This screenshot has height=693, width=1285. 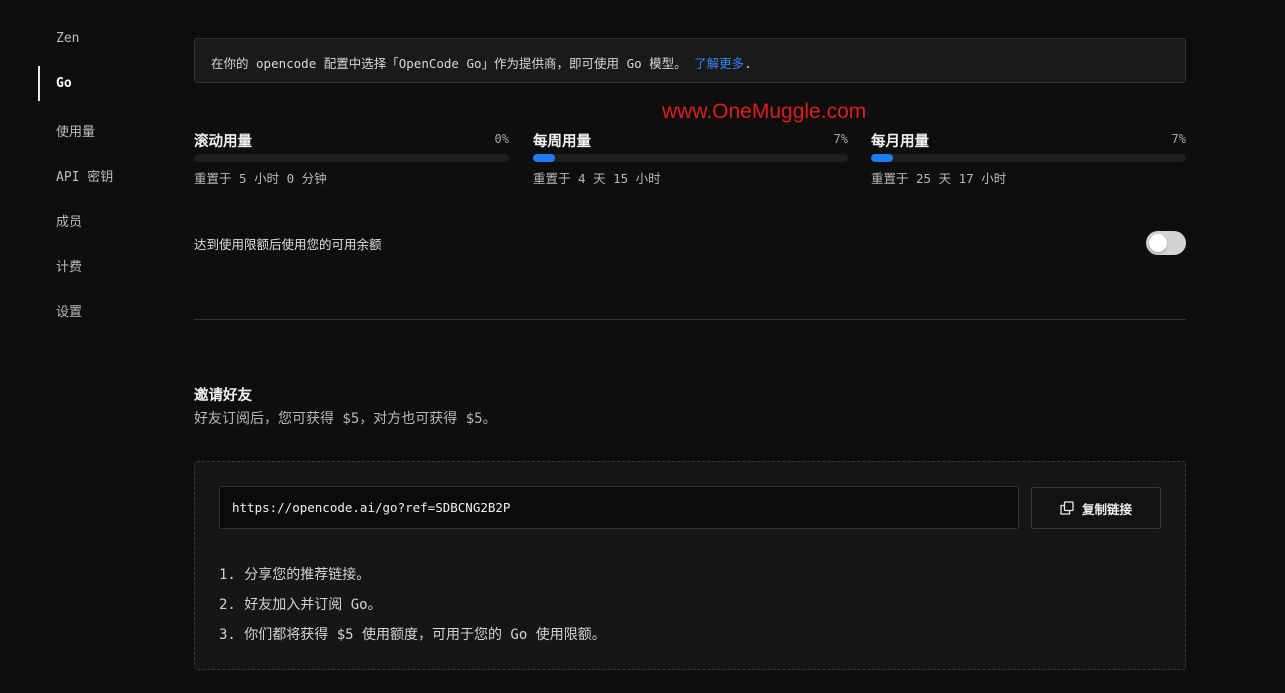 I want to click on sidebar-item-members: 成员, so click(x=69, y=220).